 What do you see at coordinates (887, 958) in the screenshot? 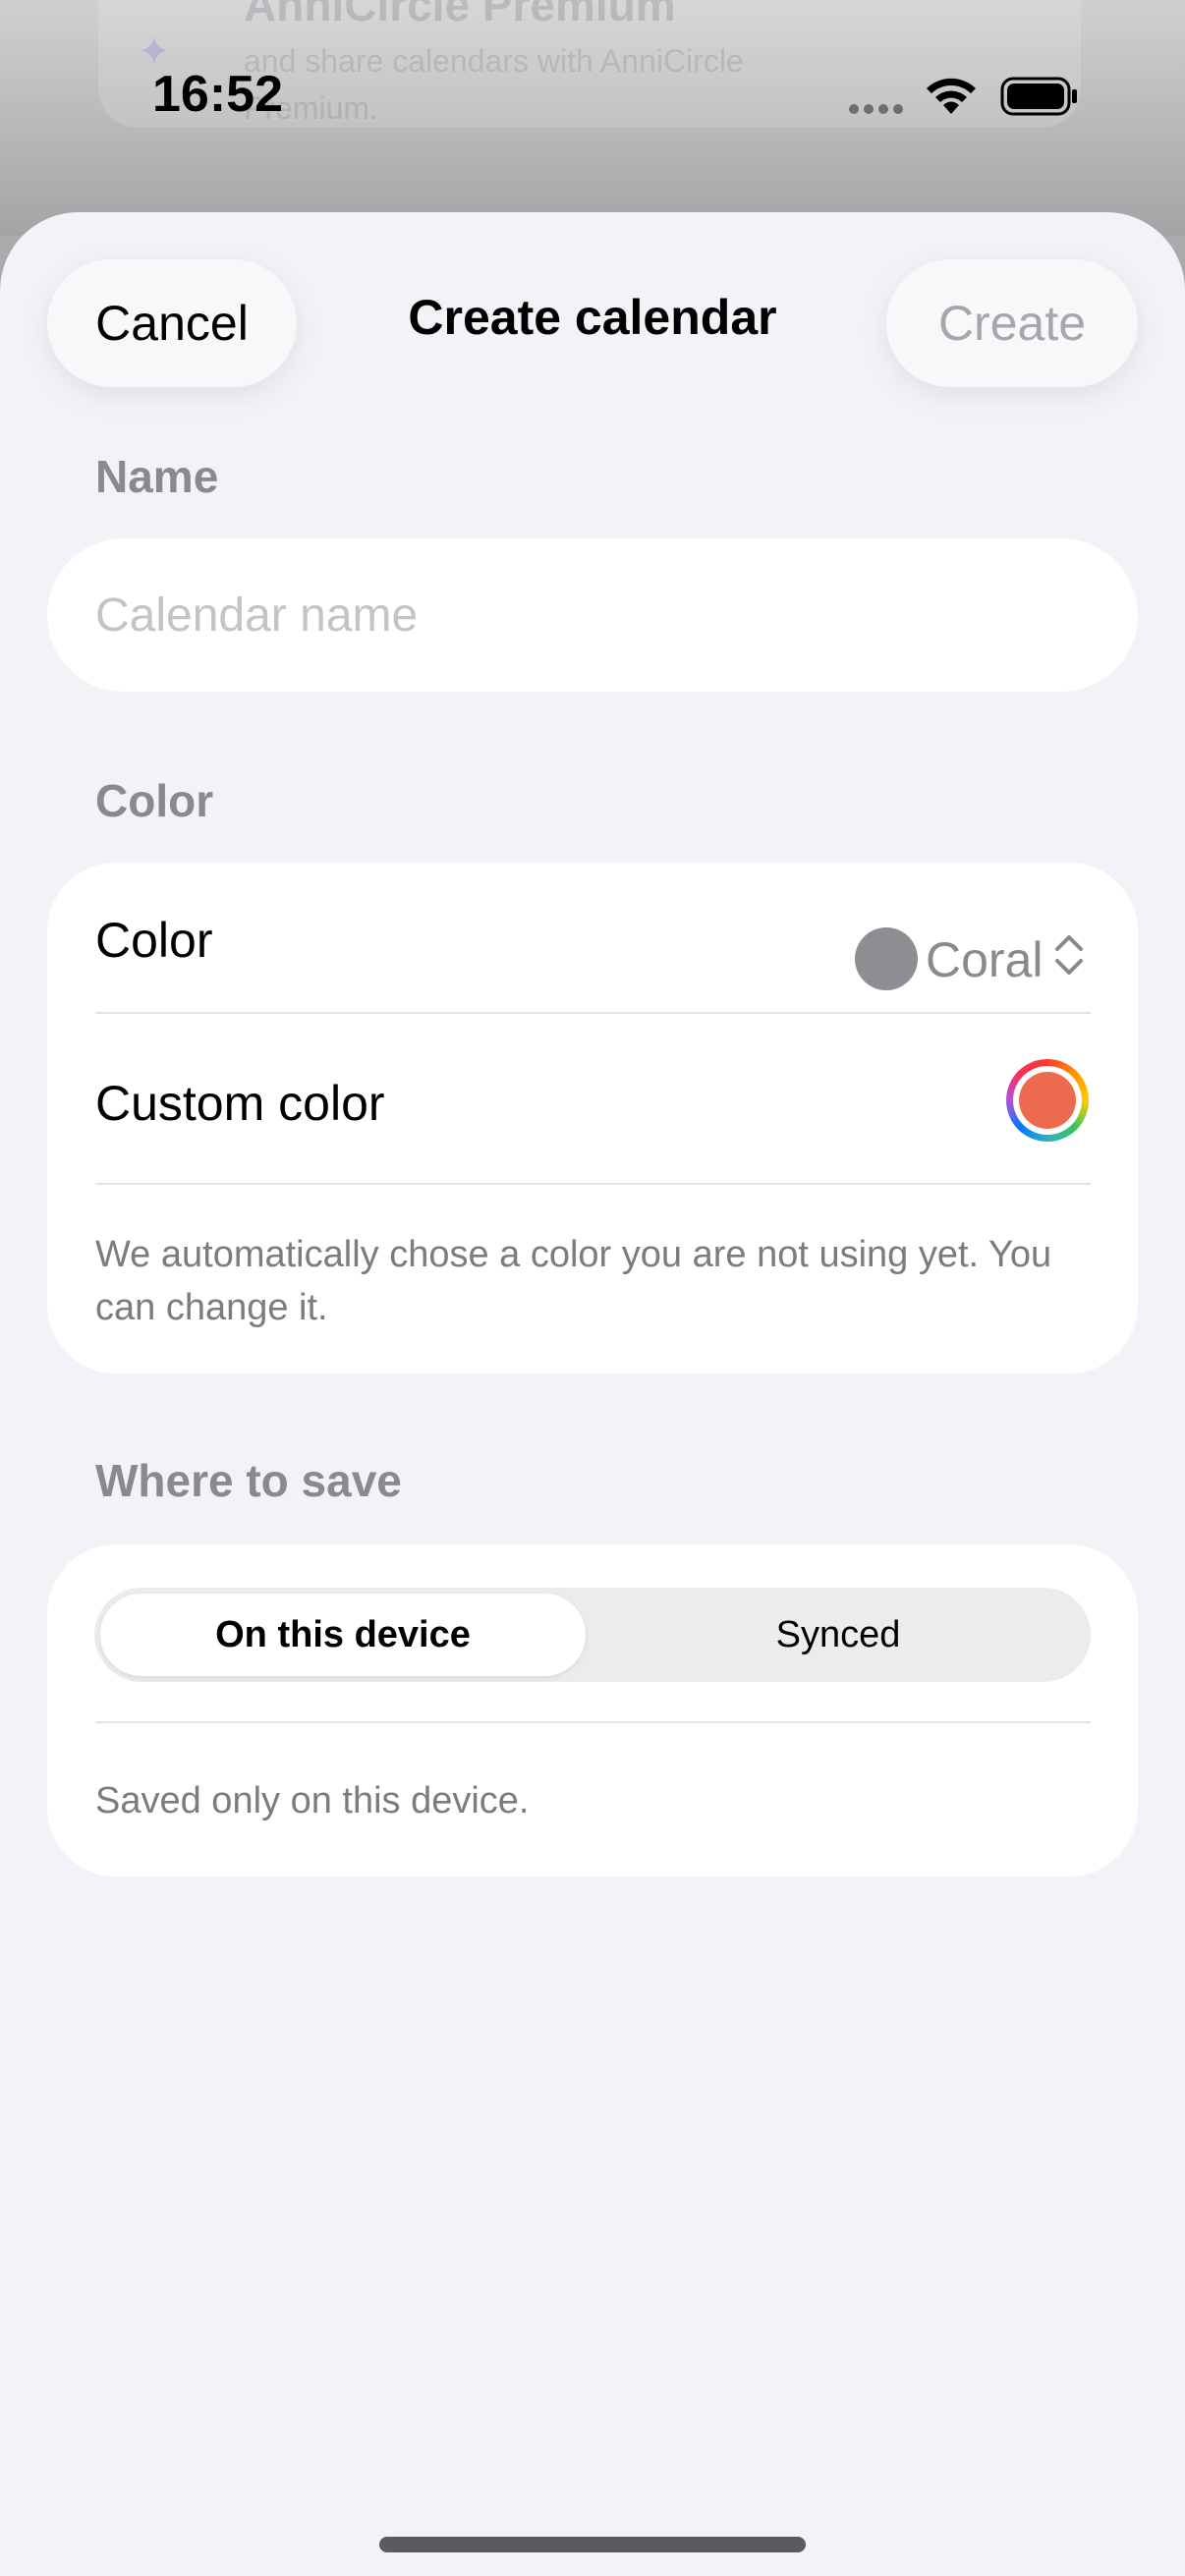
I see `color-swatch` at bounding box center [887, 958].